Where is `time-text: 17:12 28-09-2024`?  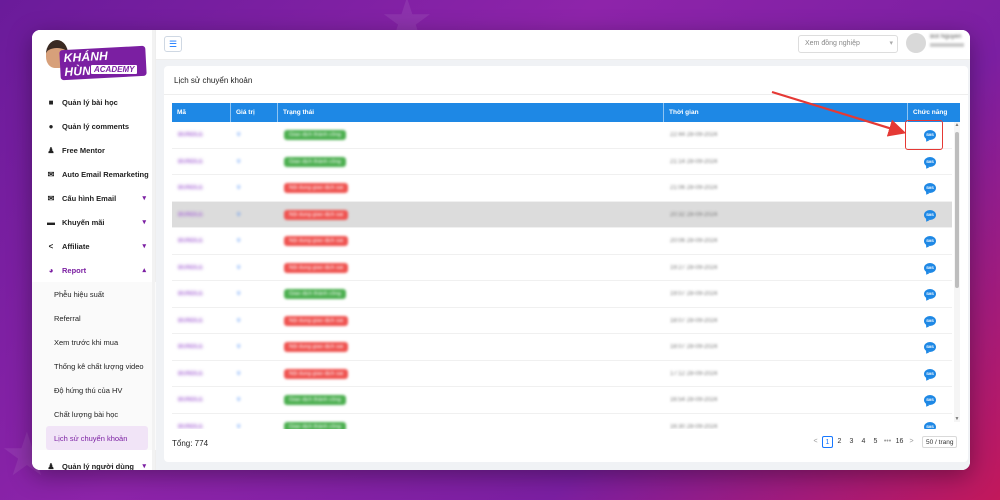
time-text: 17:12 28-09-2024 is located at coordinates (694, 373).